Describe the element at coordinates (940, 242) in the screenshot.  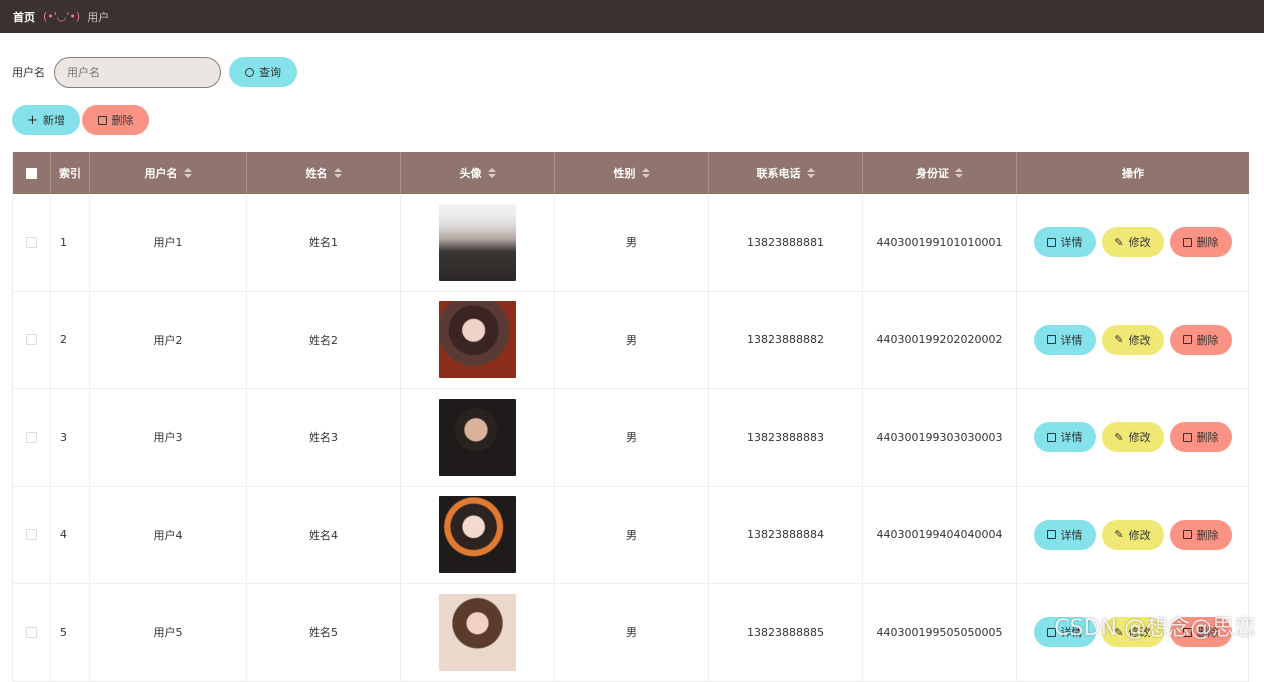
I see `row-id-card: 440300199101010001` at that location.